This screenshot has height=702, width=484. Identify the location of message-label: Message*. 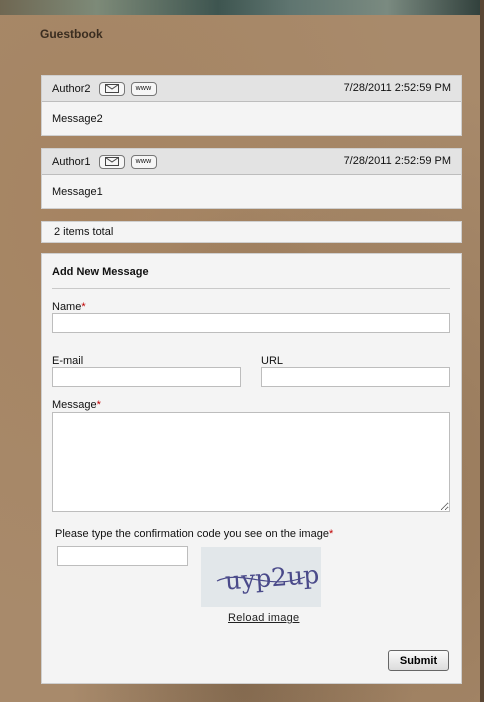
(76, 405).